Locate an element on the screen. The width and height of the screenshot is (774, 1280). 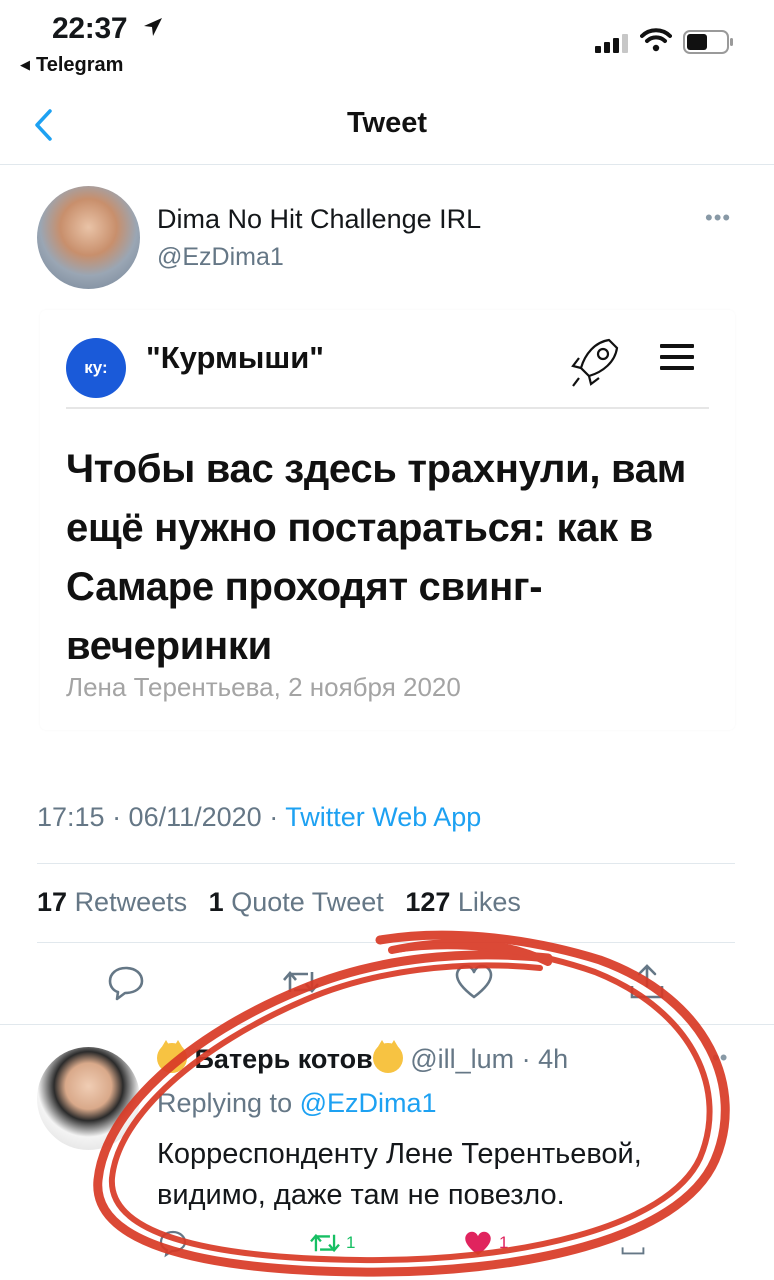
reply-retweet-button: 1 is located at coordinates (331, 1243).